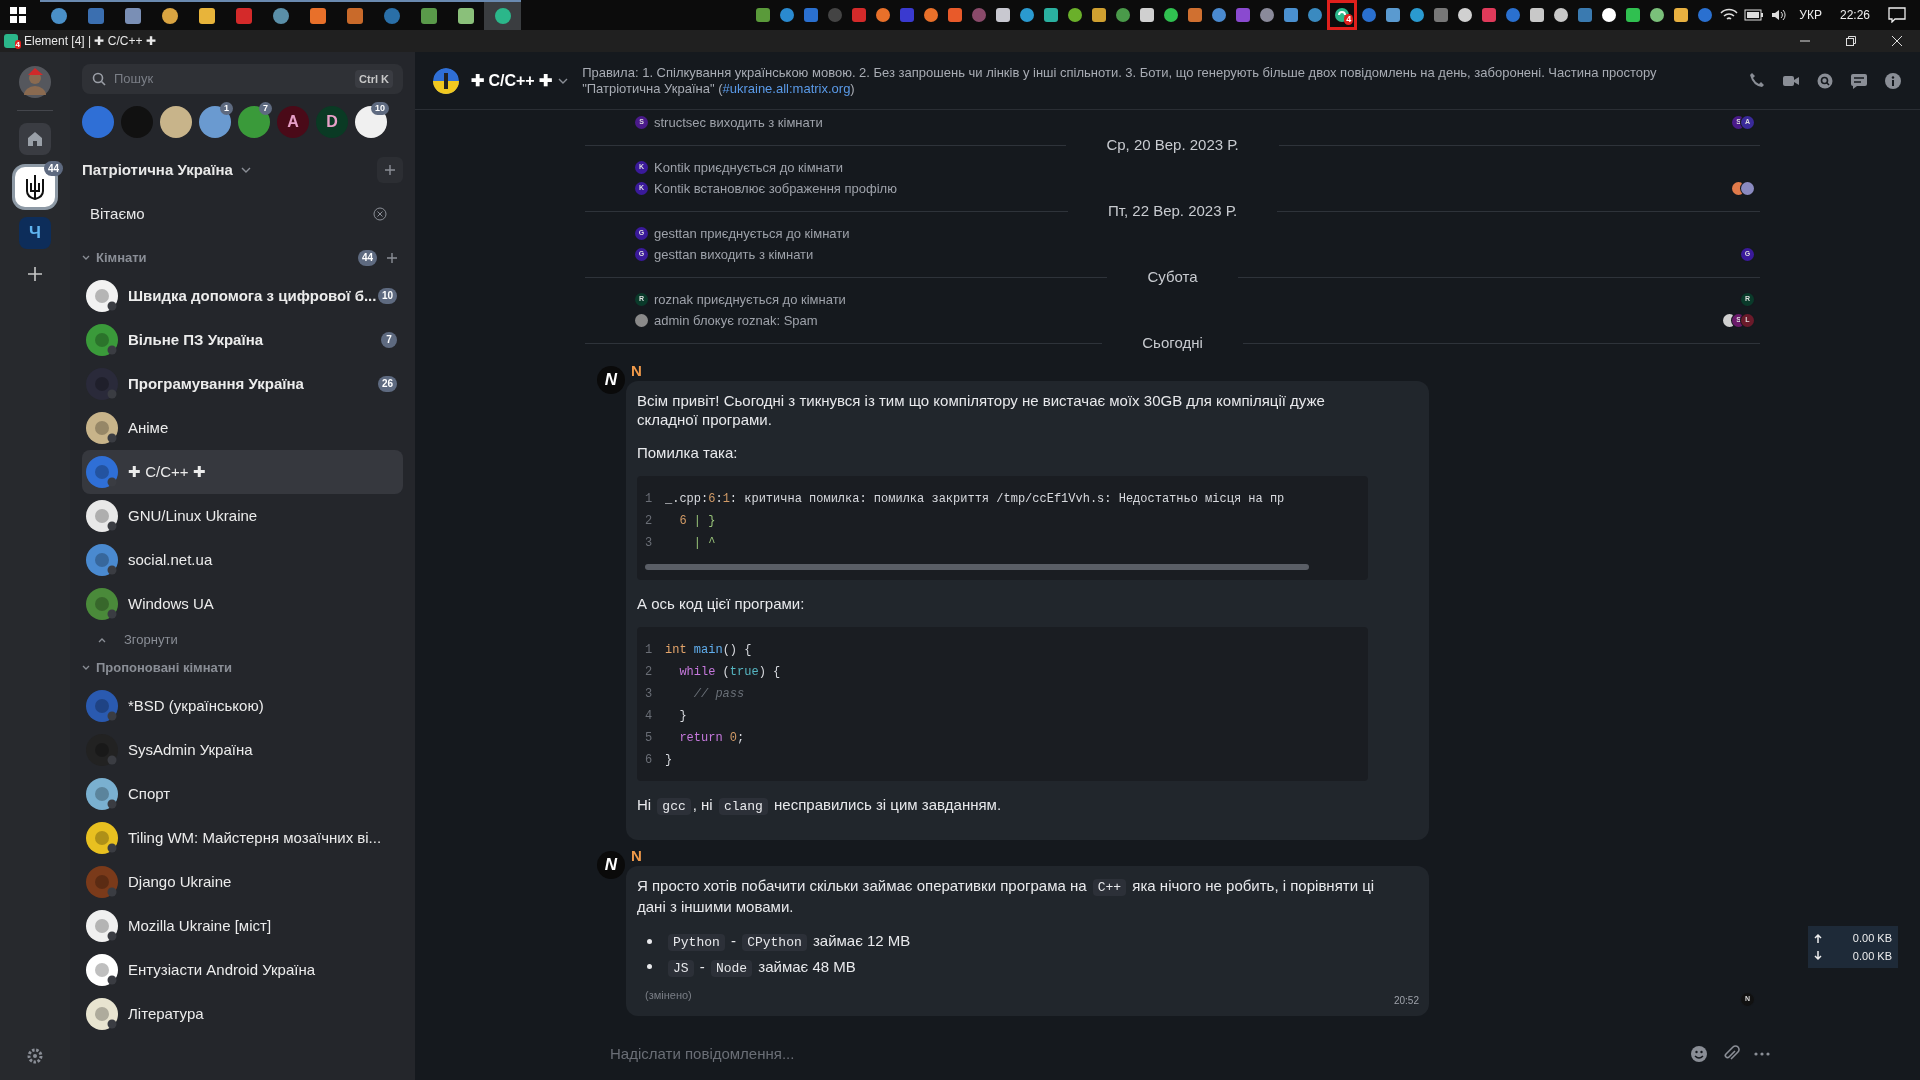  Describe the element at coordinates (390, 170) in the screenshot. I see `add-button` at that location.